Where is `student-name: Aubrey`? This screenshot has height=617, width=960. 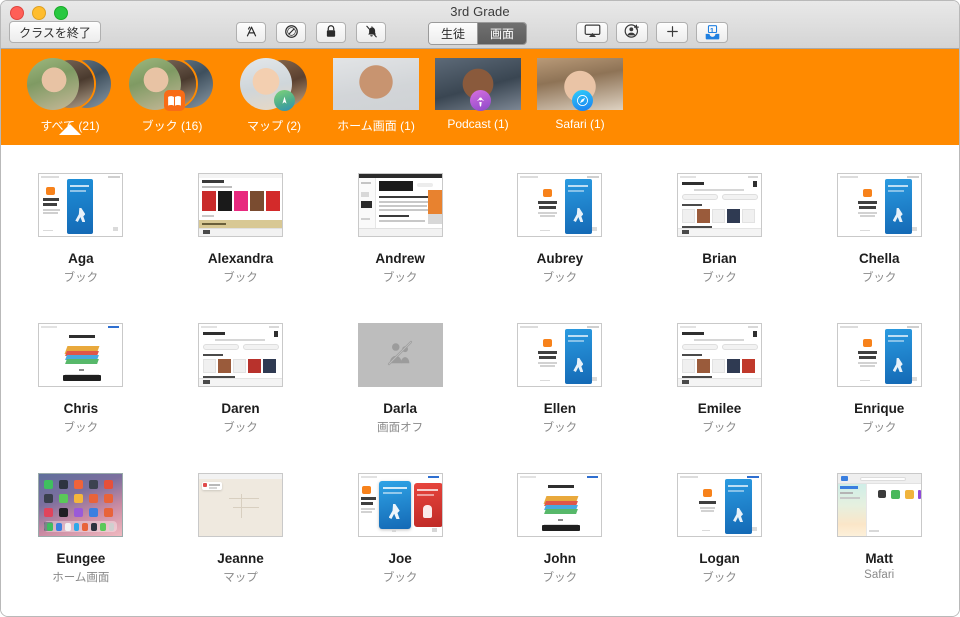
student-name: Aubrey is located at coordinates (560, 258).